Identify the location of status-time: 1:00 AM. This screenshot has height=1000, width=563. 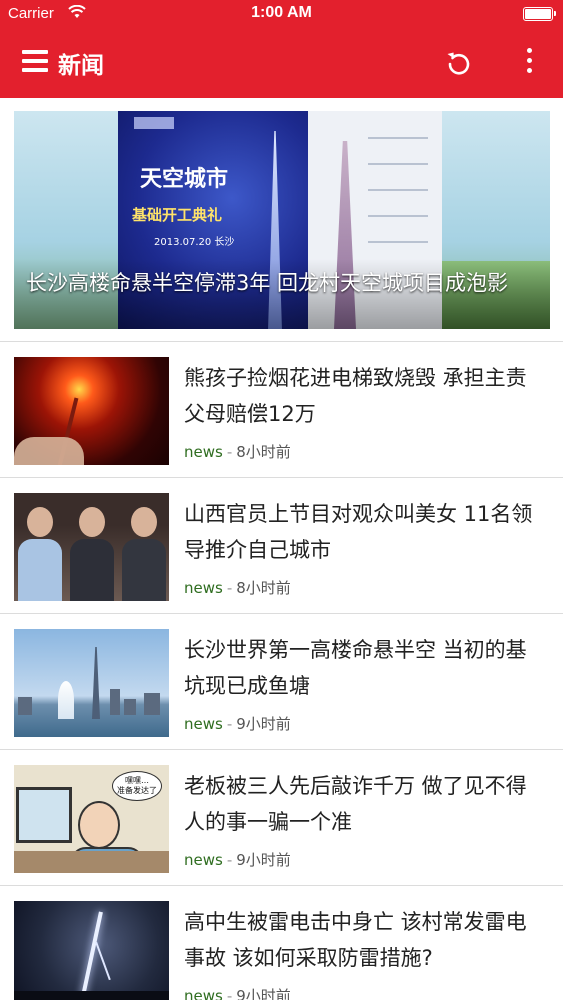
(281, 12).